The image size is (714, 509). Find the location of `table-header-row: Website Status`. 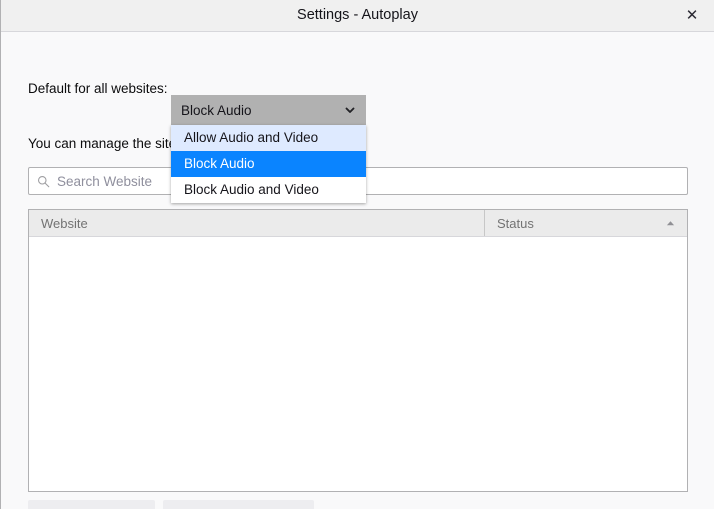

table-header-row: Website Status is located at coordinates (358, 223).